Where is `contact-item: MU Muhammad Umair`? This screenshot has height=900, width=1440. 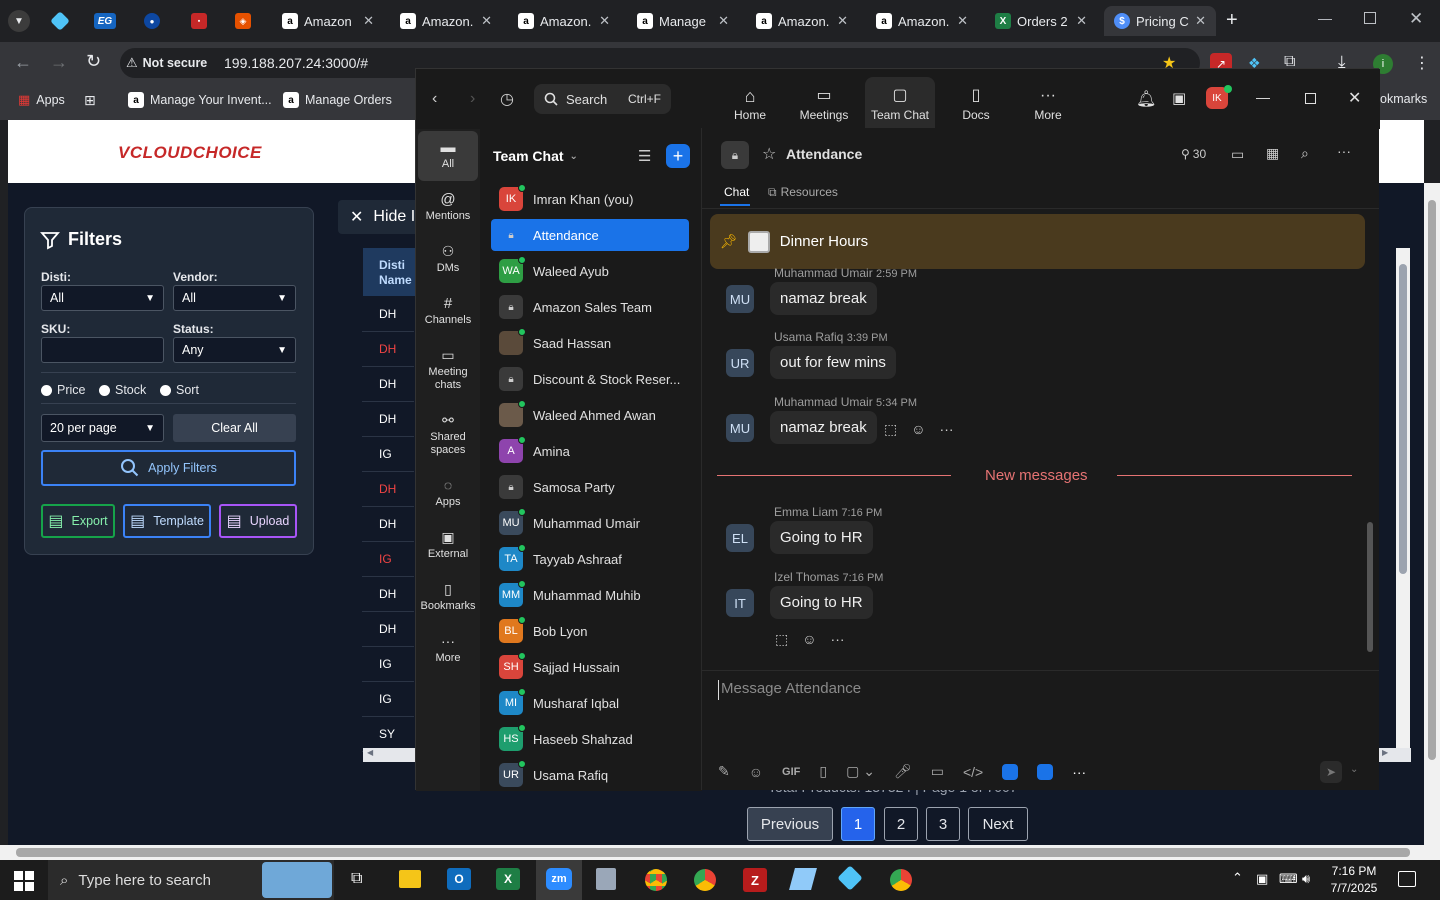 contact-item: MU Muhammad Umair is located at coordinates (590, 523).